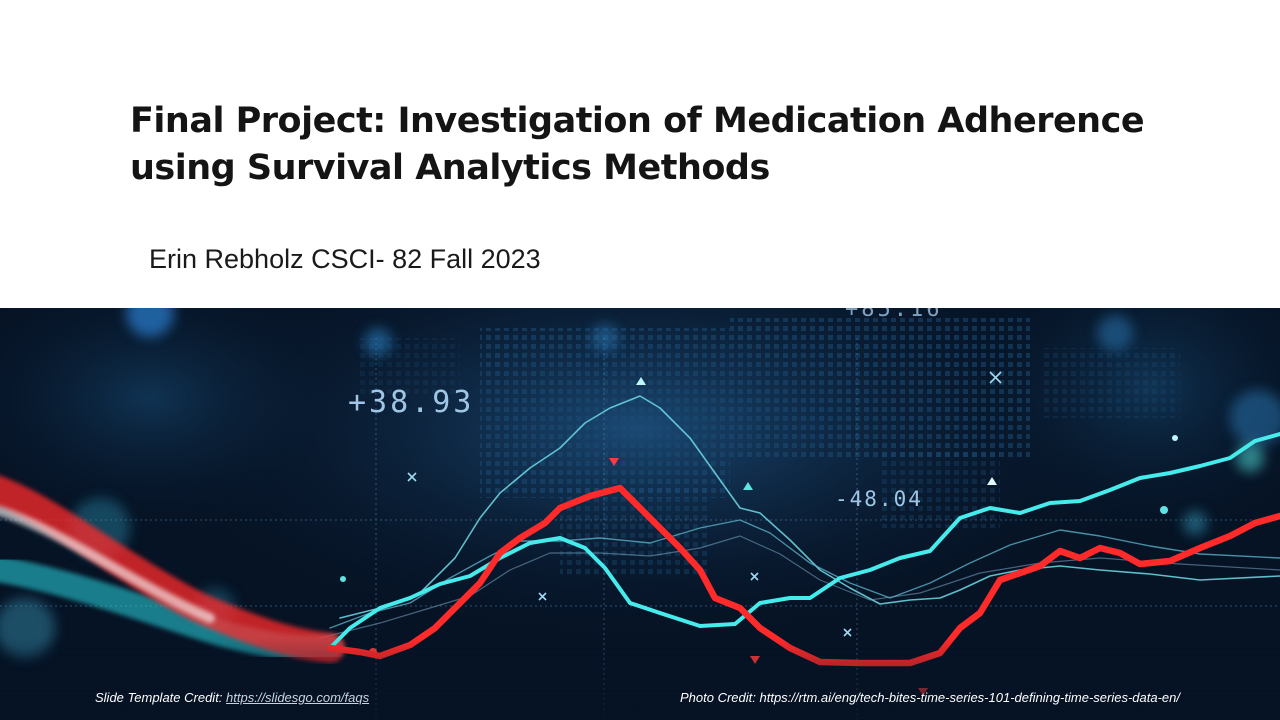 This screenshot has width=1280, height=720. I want to click on slide-subtitle: Erin Rebholz CSCI- 82 Fall 2023, so click(345, 259).